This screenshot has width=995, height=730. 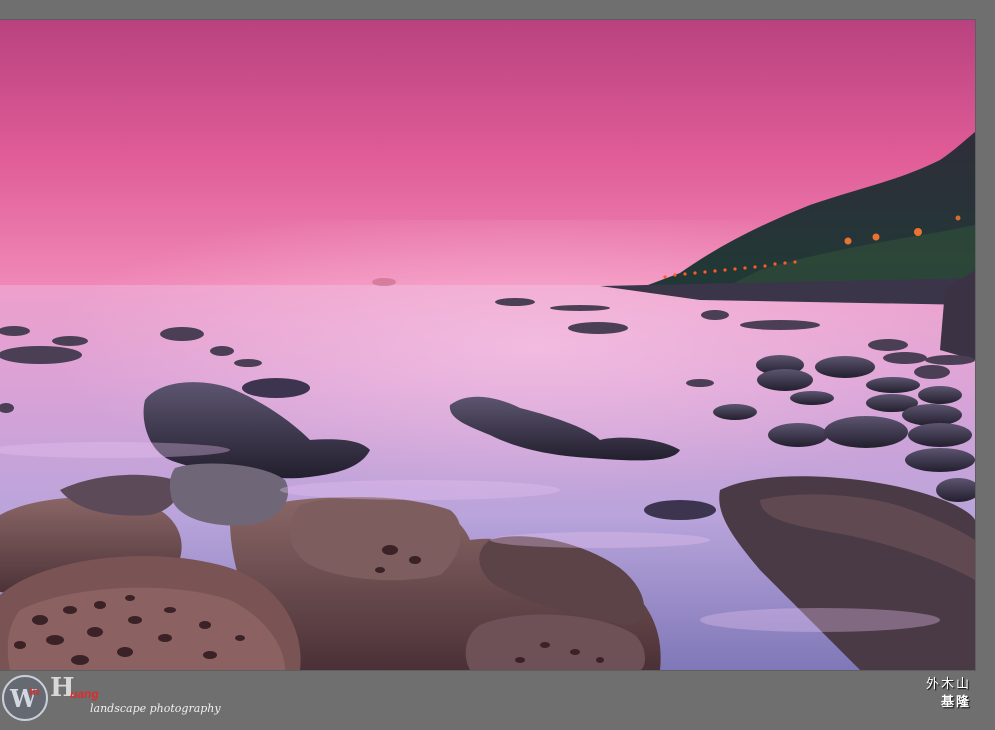 What do you see at coordinates (84, 694) in the screenshot?
I see `logo-uang-text: uang` at bounding box center [84, 694].